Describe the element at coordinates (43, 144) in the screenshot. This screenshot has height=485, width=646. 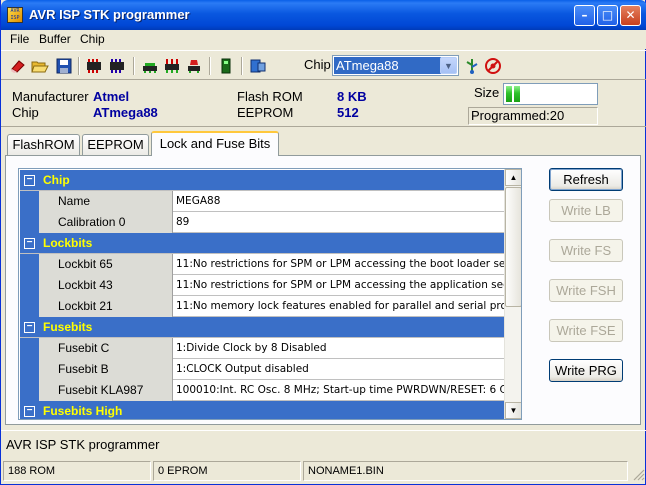
I see `tab-flashrom: FlashROM` at that location.